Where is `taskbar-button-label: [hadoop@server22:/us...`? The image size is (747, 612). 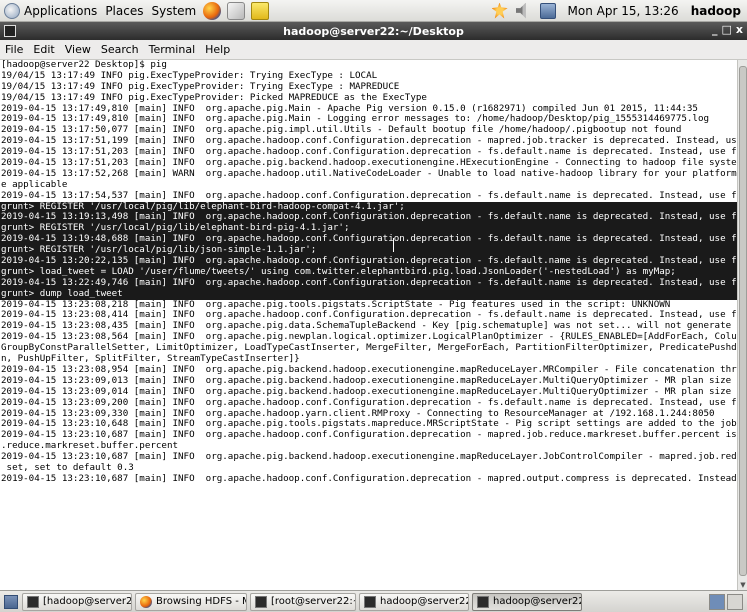 taskbar-button-label: [hadoop@server22:/us... is located at coordinates (87, 601).